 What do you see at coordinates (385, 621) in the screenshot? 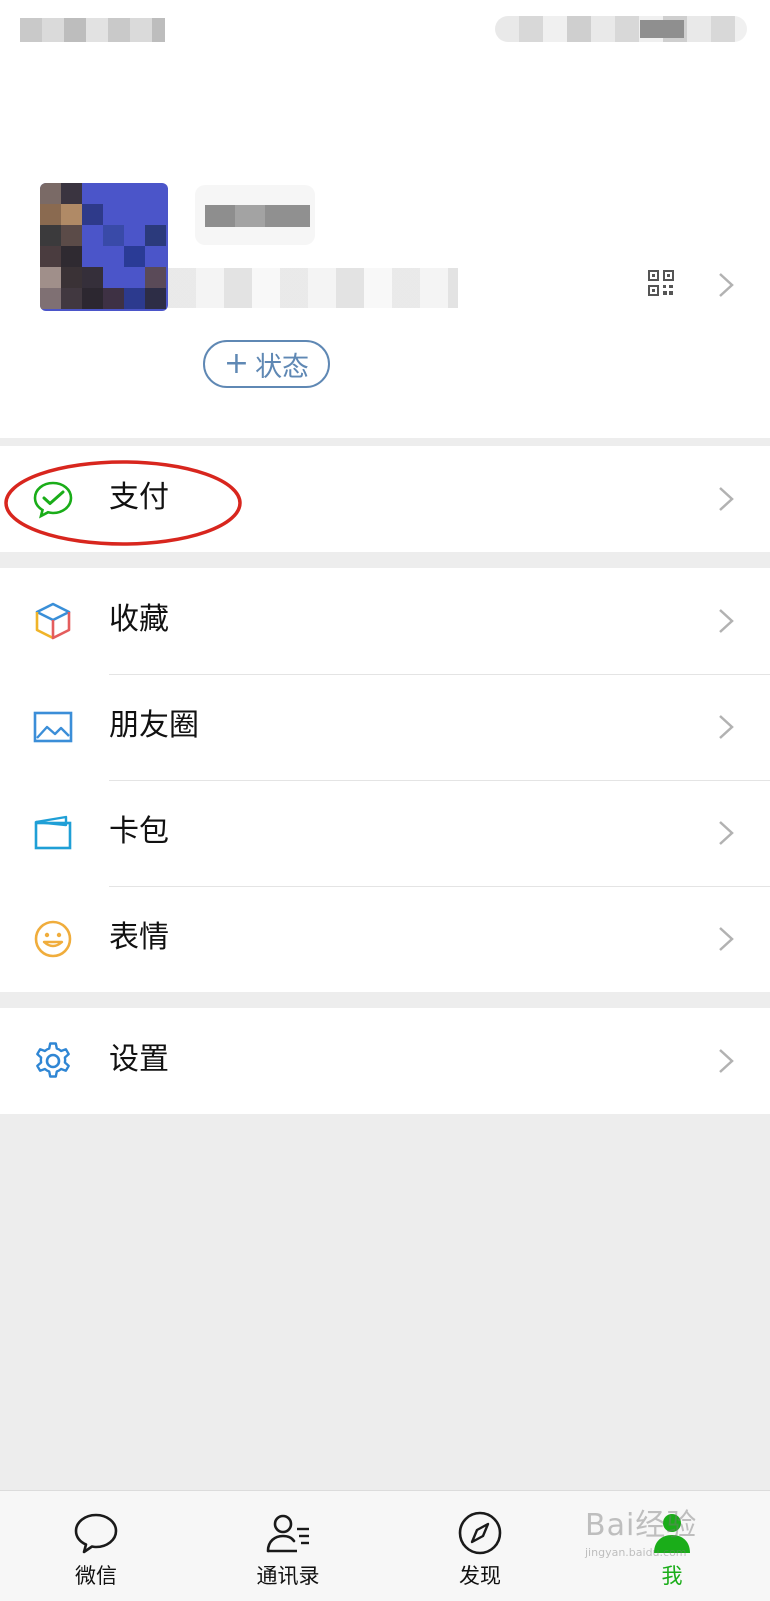
I see `menu-item-favorites: 收藏` at bounding box center [385, 621].